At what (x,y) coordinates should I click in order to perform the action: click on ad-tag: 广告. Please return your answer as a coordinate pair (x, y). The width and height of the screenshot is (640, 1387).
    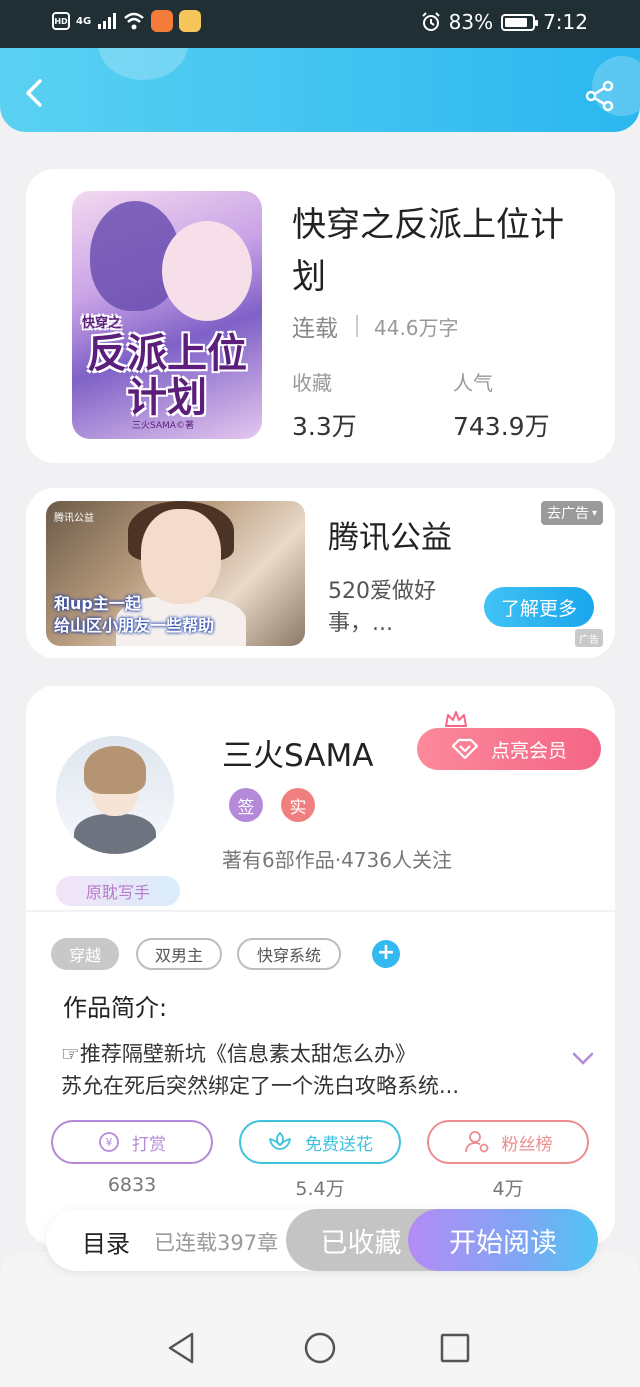
    Looking at the image, I should click on (589, 638).